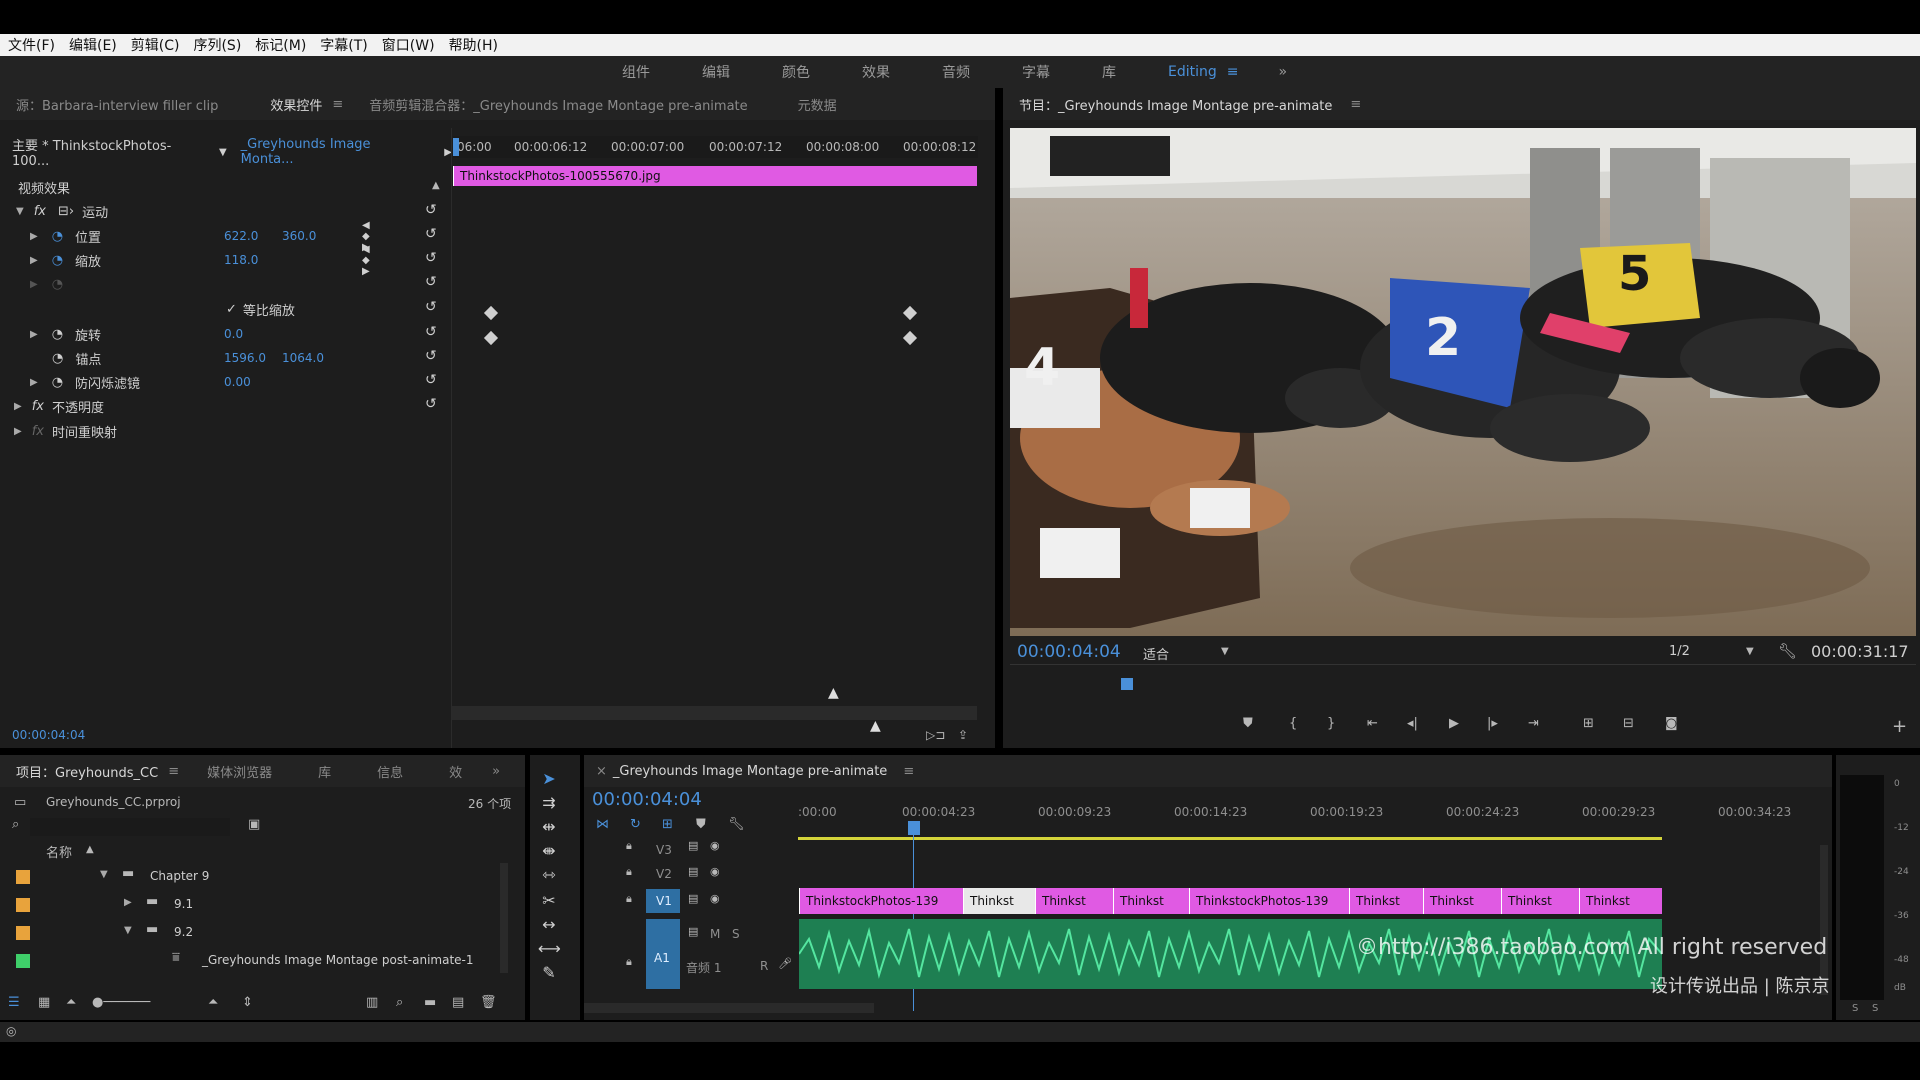  What do you see at coordinates (237, 382) in the screenshot?
I see `antiflicker-value: 0.00` at bounding box center [237, 382].